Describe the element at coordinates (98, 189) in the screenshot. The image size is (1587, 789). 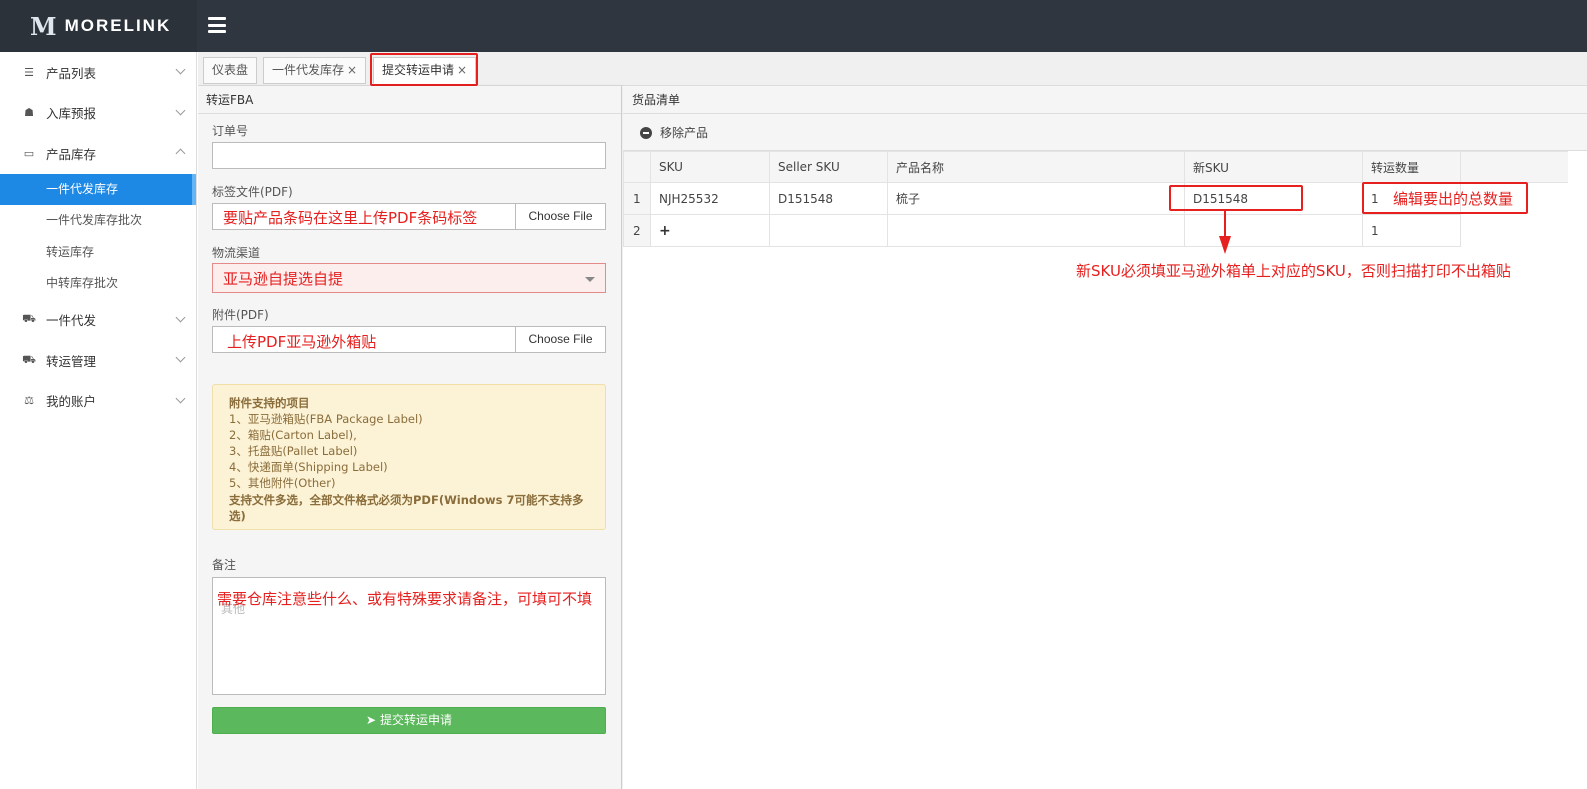
I see `sidebar-subitem-dropship-inventory: 一件代发库存` at that location.